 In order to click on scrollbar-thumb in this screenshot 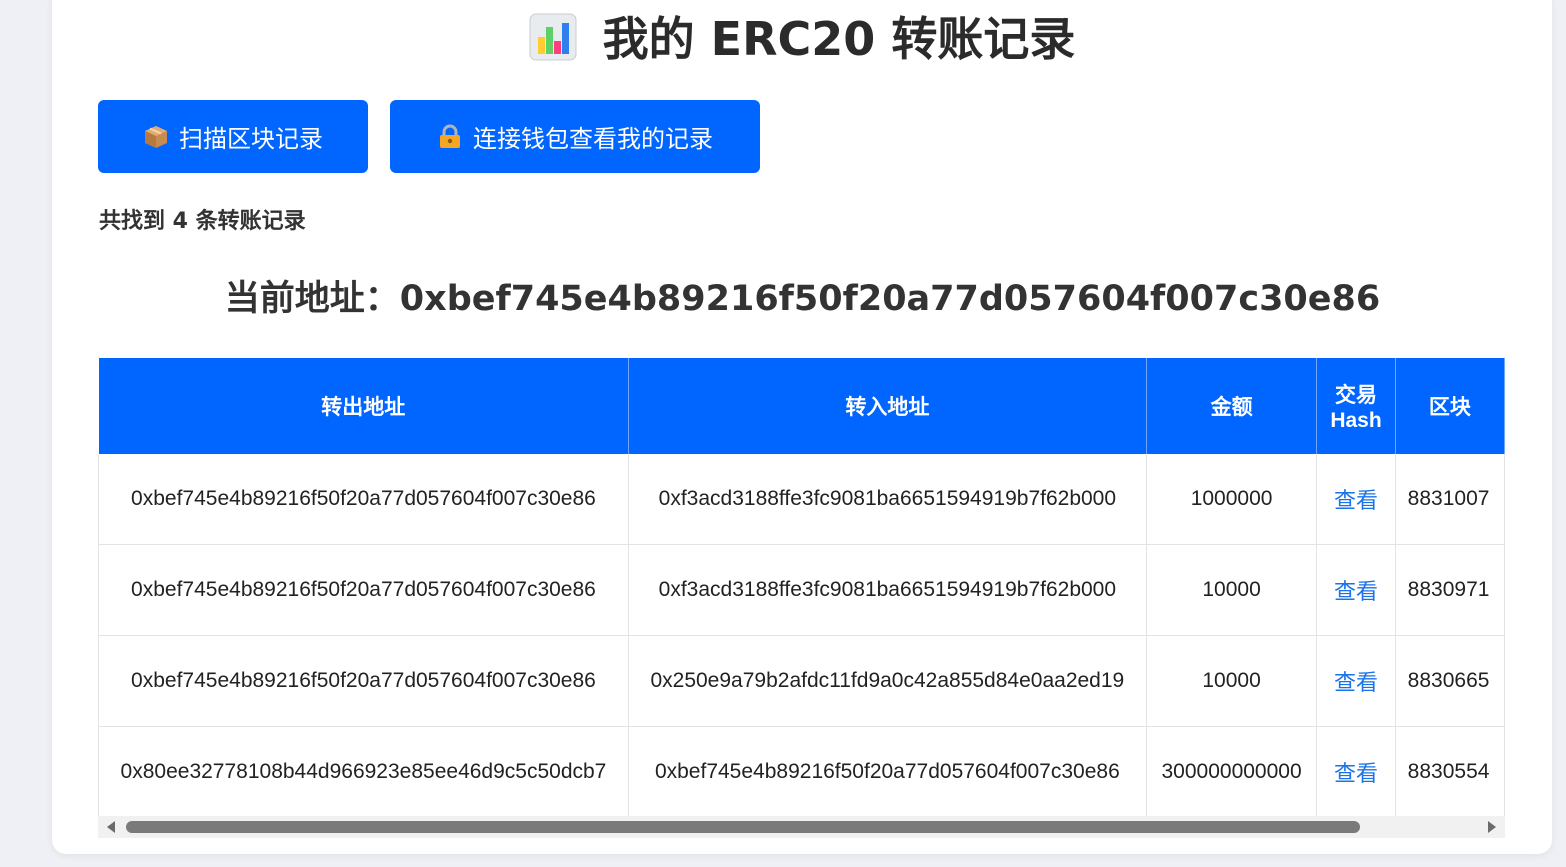, I will do `click(743, 827)`.